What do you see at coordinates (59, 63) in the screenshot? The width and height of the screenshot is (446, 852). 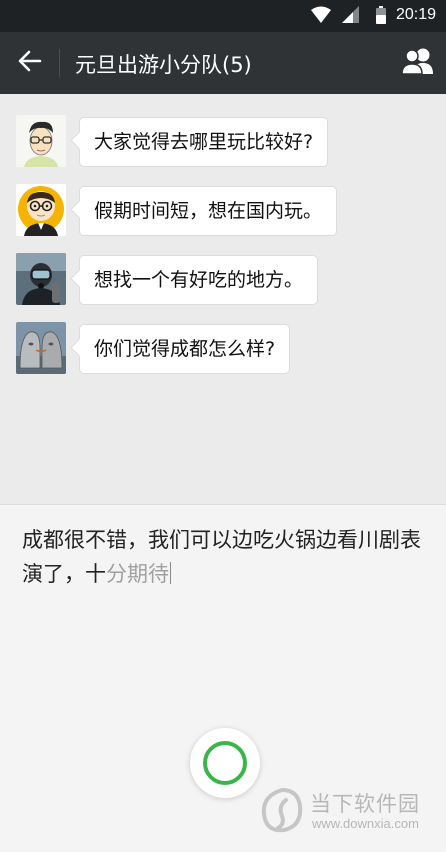 I see `title-divider` at bounding box center [59, 63].